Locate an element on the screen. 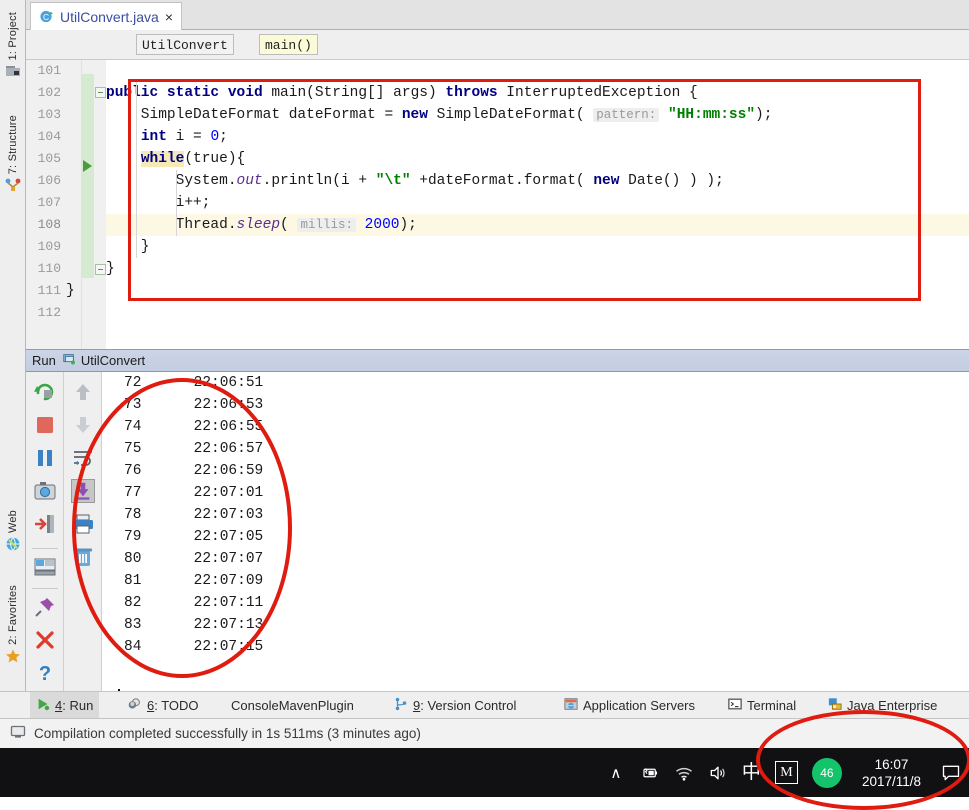  show-hidden-icons-chevron-icon: ∧ is located at coordinates (616, 773).